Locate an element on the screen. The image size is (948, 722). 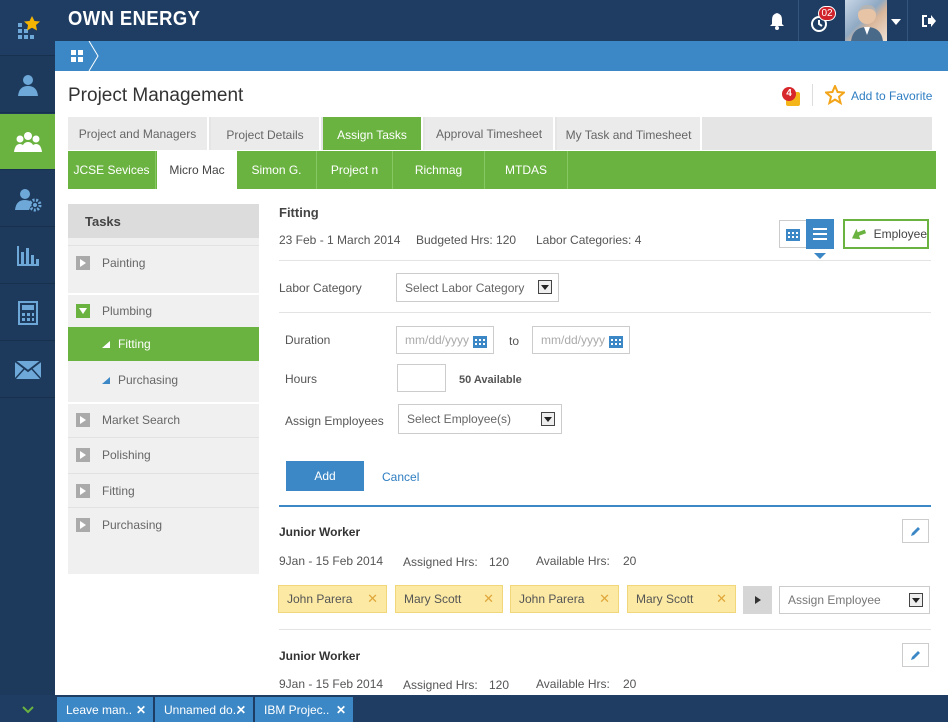
task-label: Purchasing is located at coordinates (132, 524).